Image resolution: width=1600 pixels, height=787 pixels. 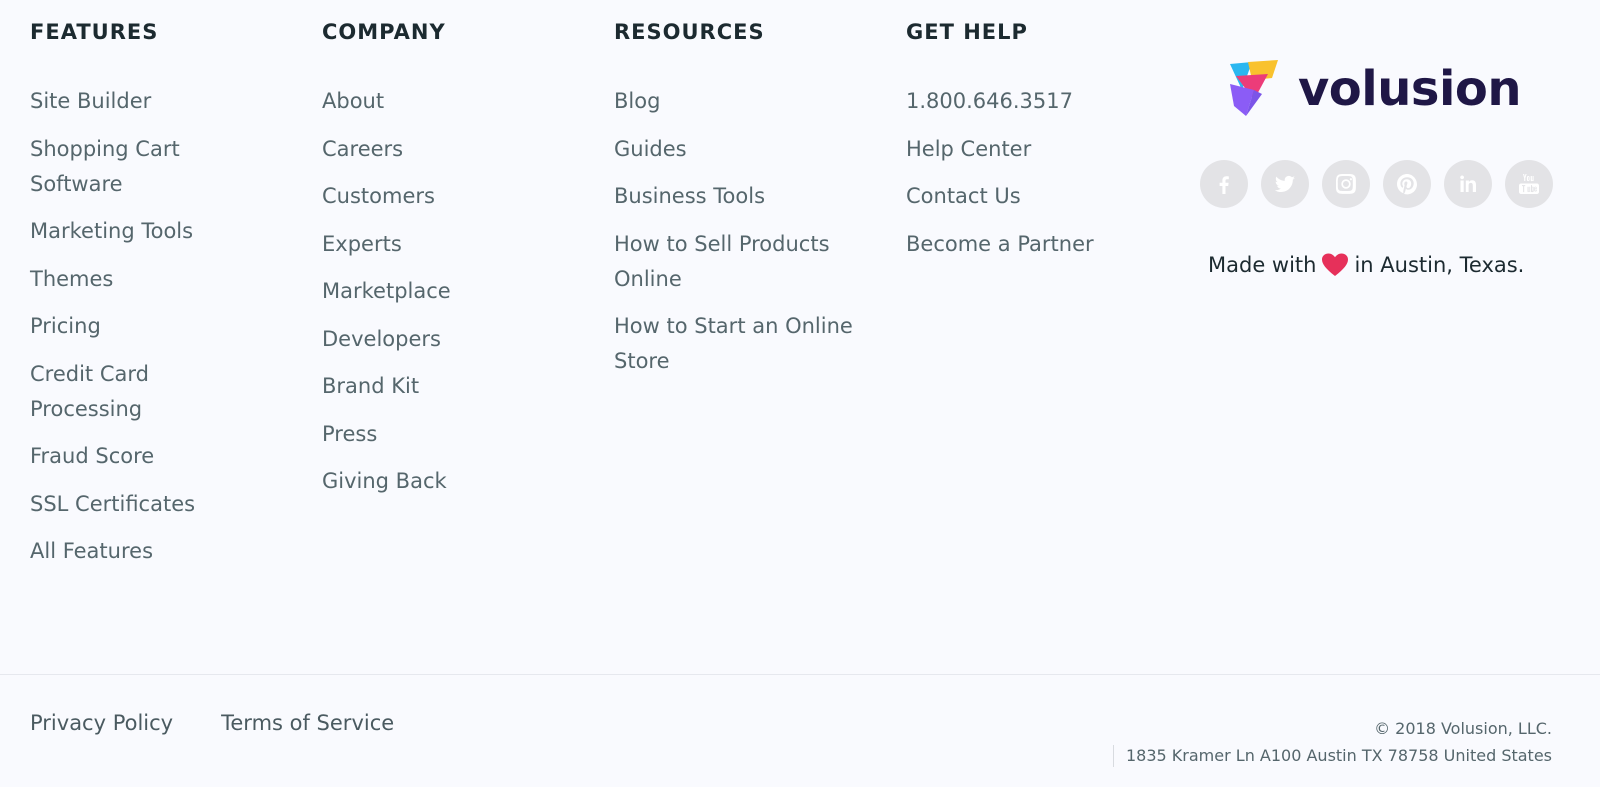 I want to click on made-in-austin-tagline: Made with in Austin, Texas., so click(x=1366, y=265).